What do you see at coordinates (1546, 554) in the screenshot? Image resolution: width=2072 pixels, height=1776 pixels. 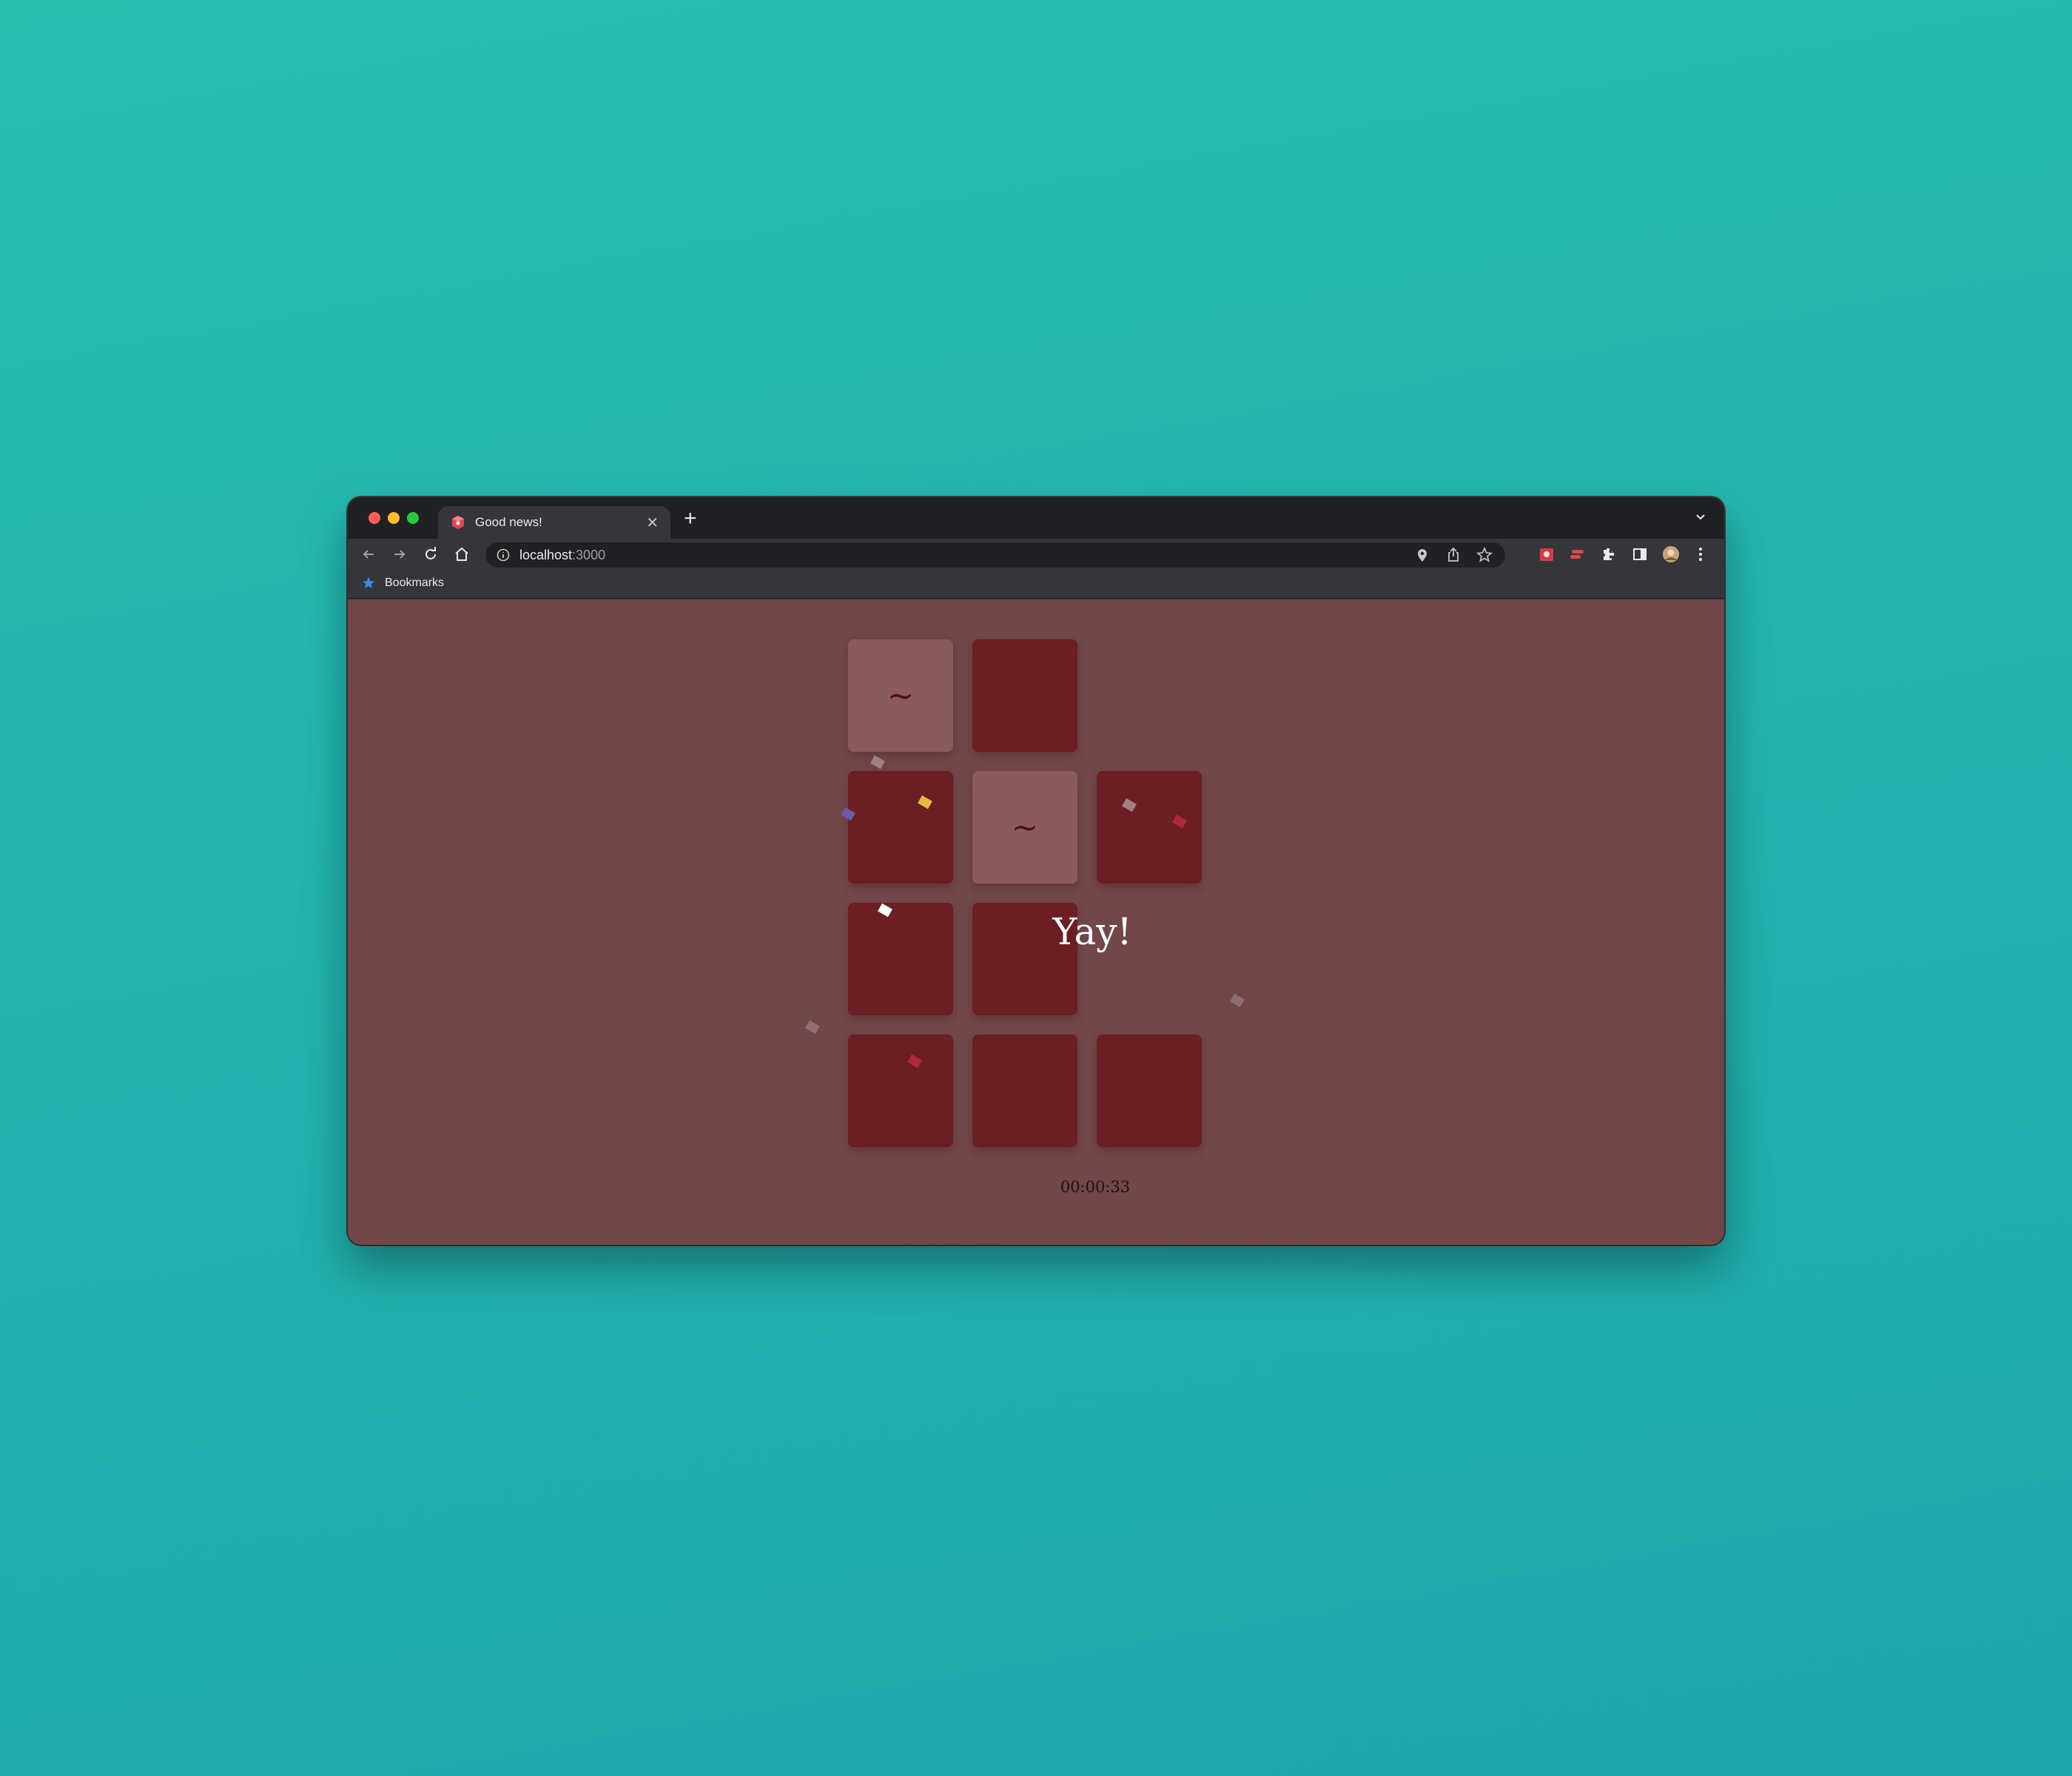 I see `extension-red-box-icon` at bounding box center [1546, 554].